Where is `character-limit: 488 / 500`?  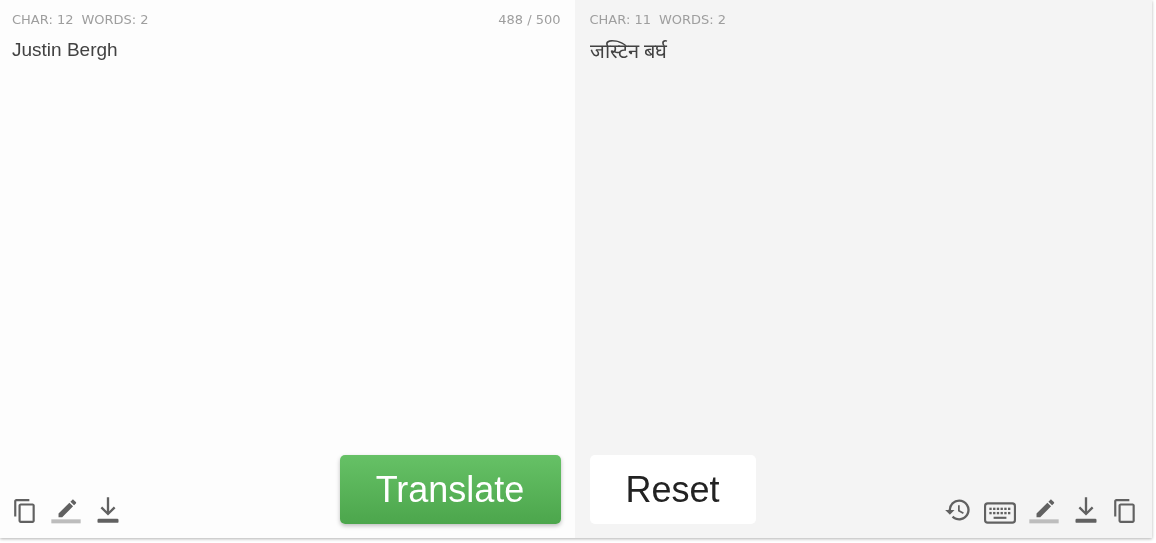 character-limit: 488 / 500 is located at coordinates (529, 19).